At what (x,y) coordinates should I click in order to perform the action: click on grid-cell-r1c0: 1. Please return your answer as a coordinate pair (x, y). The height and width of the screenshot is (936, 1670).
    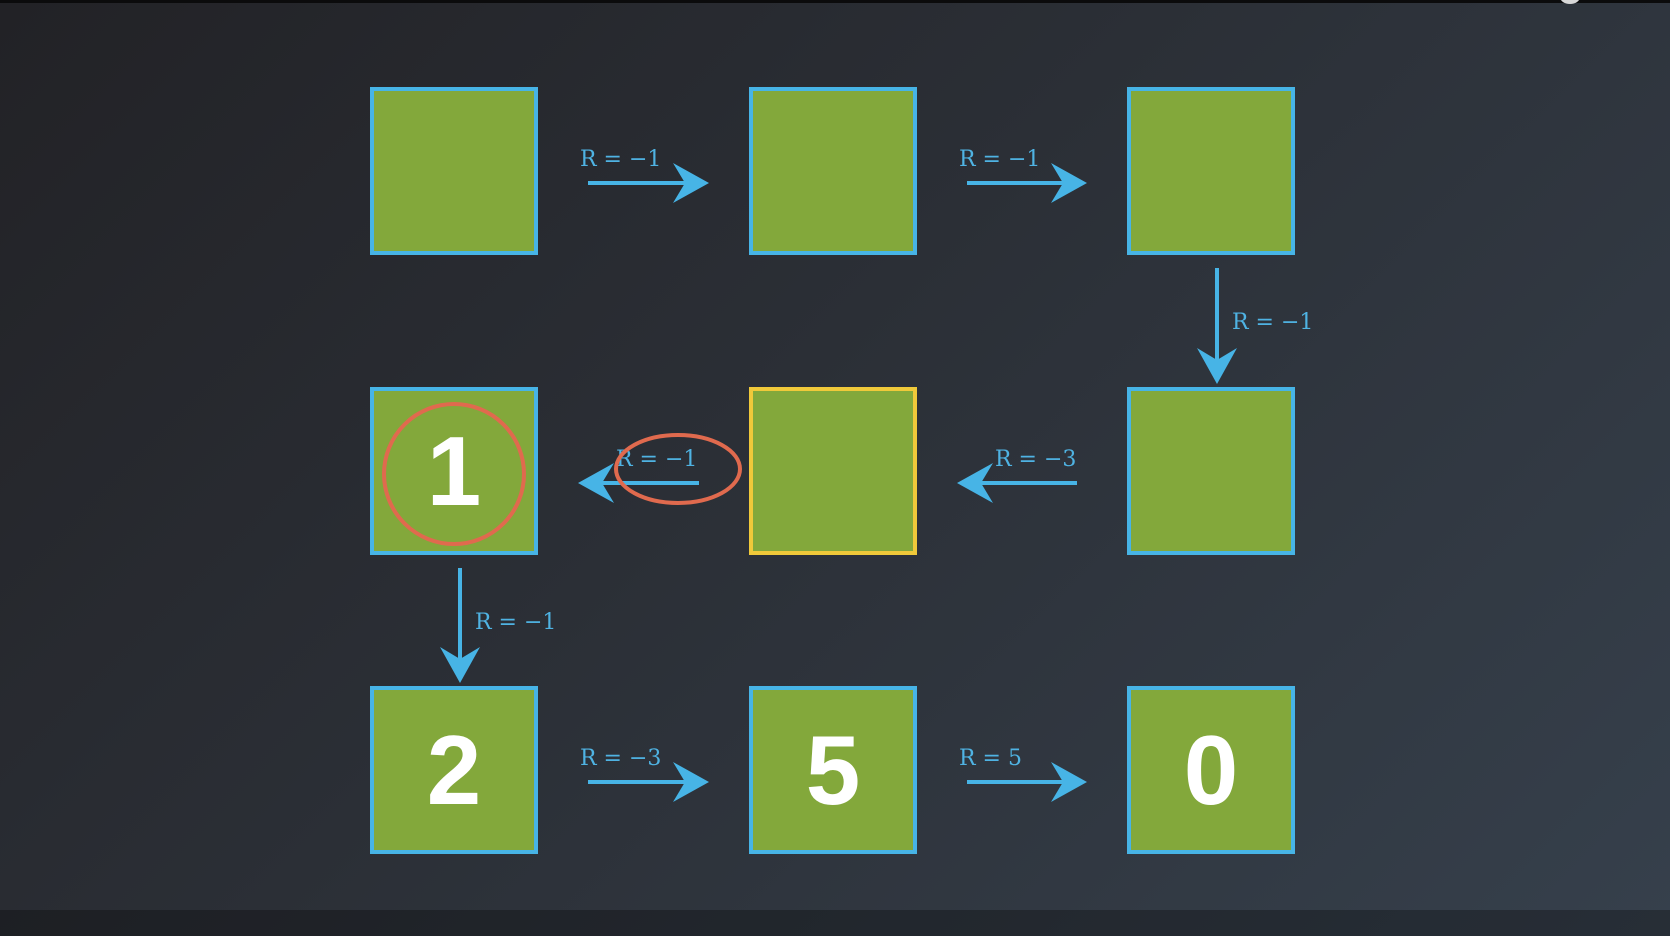
    Looking at the image, I should click on (454, 471).